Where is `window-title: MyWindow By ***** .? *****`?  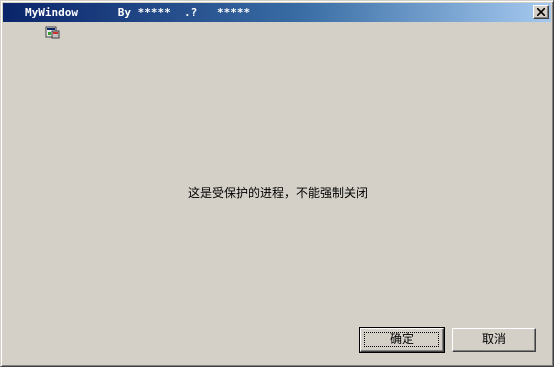
window-title: MyWindow By ***** .? ***** is located at coordinates (138, 12).